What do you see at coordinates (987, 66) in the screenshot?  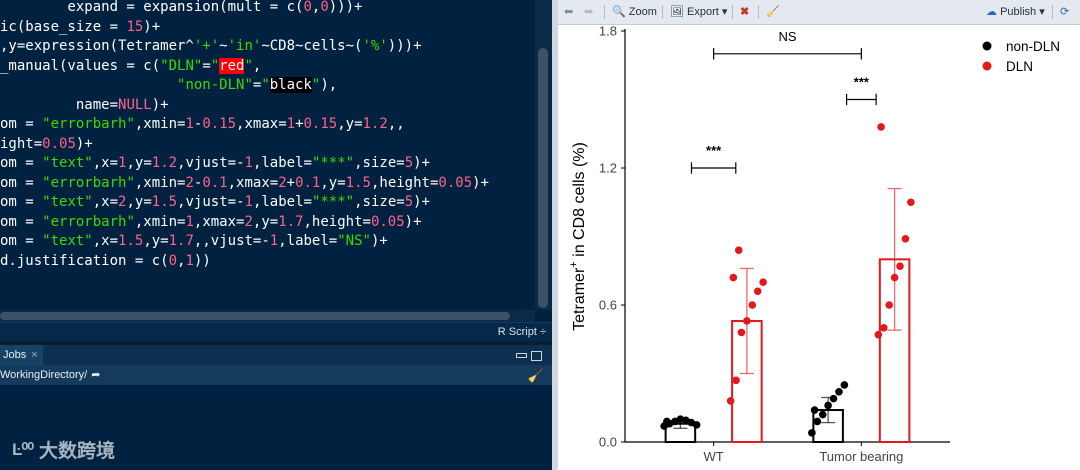 I see `legend-marker` at bounding box center [987, 66].